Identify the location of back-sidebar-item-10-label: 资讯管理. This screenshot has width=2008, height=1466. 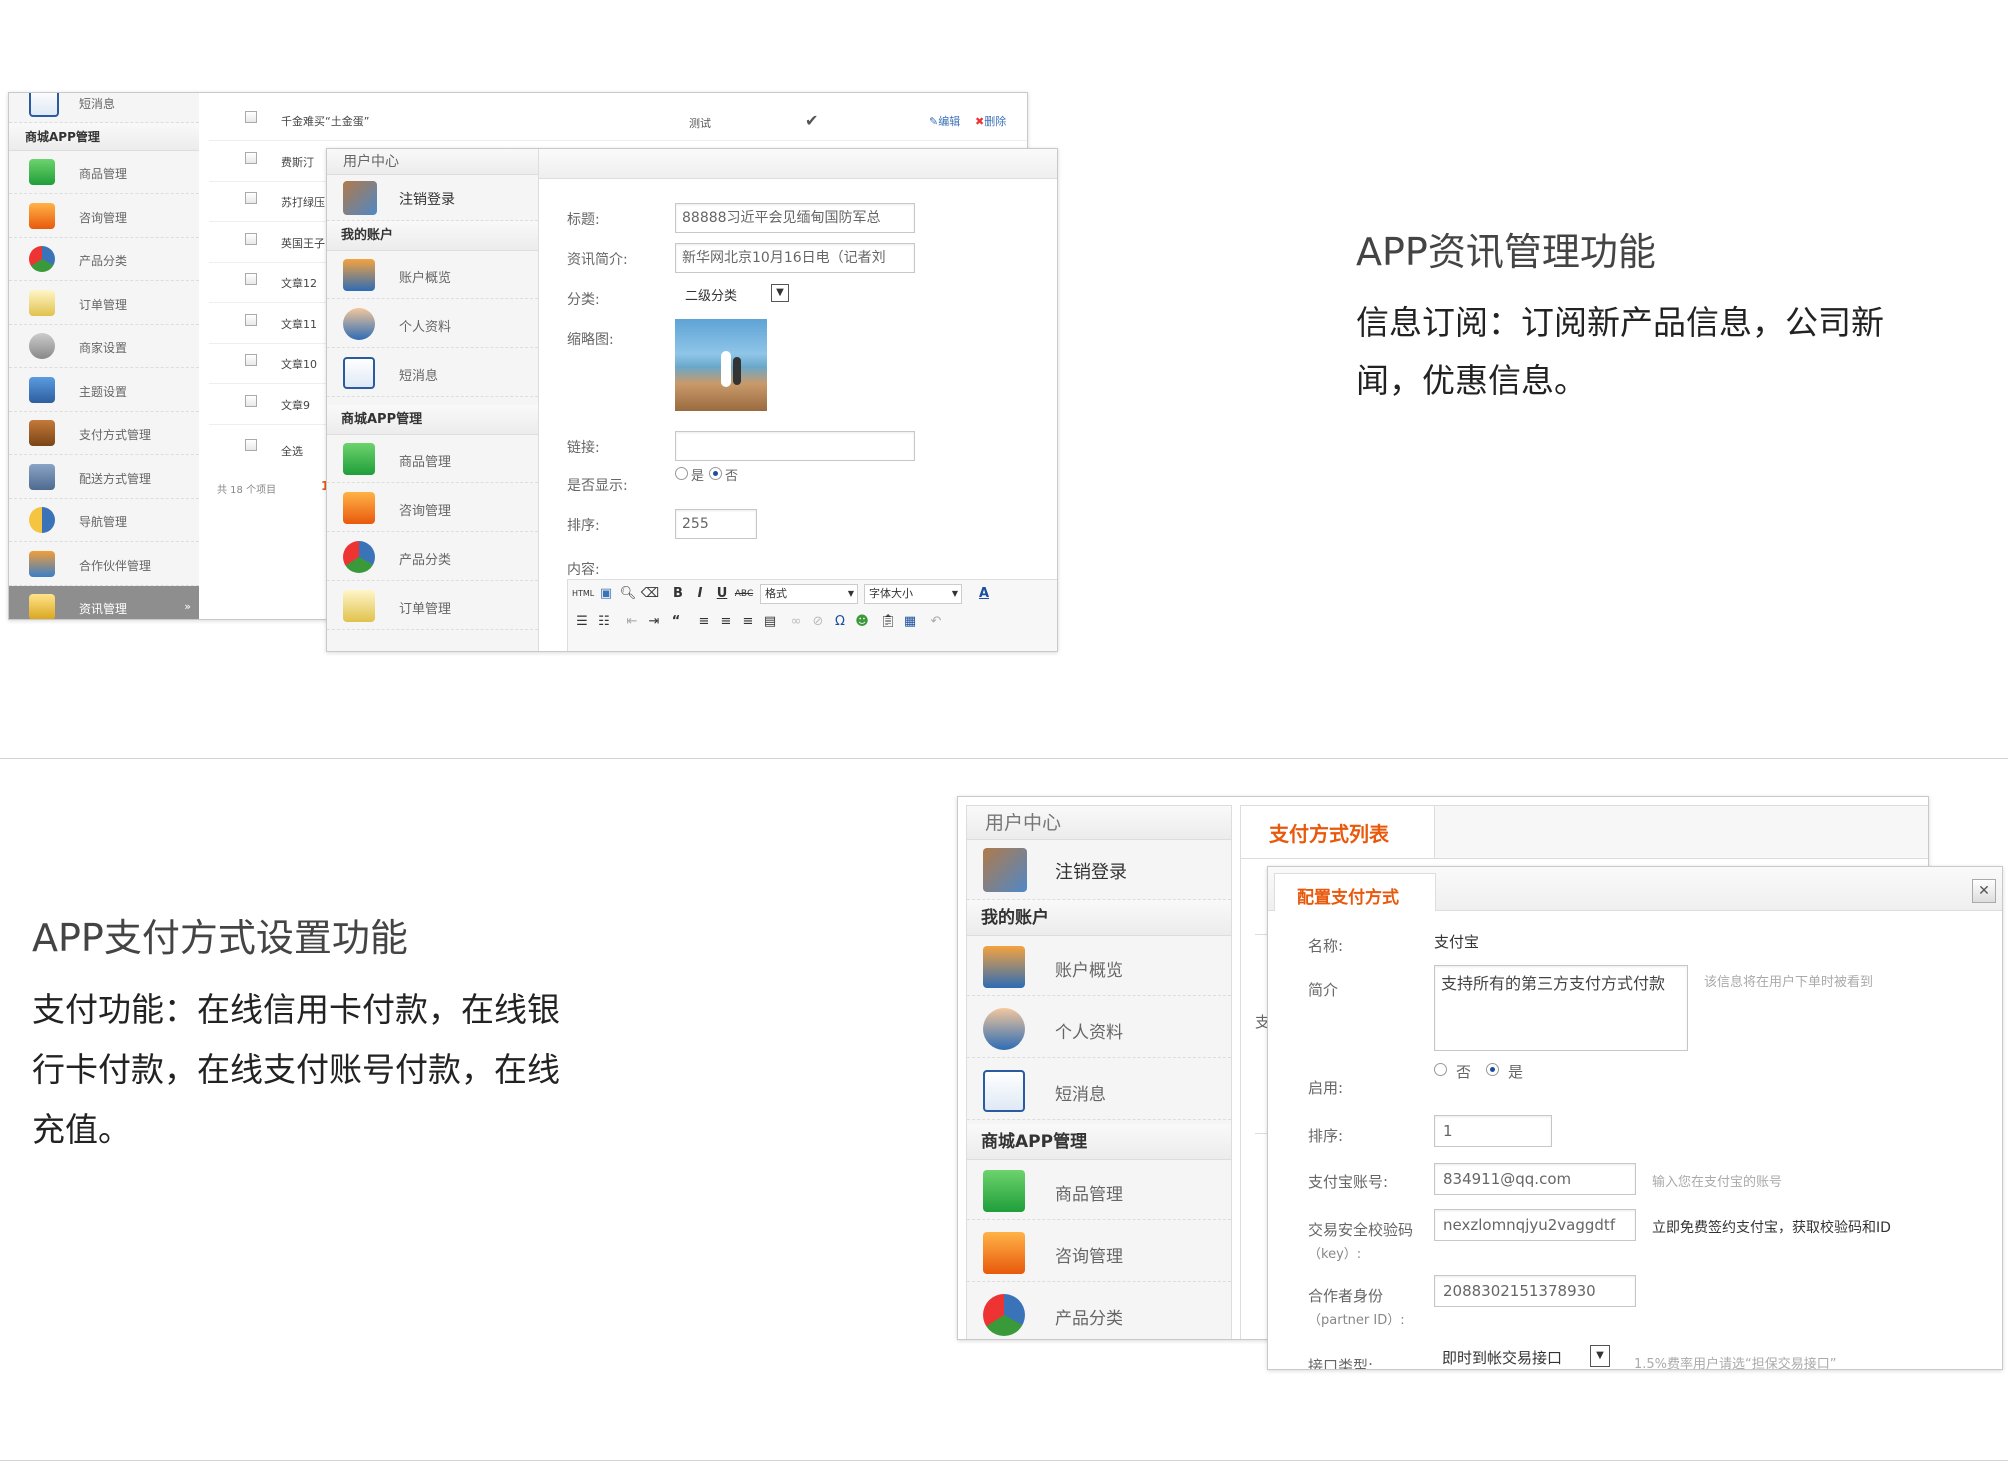
(103, 609).